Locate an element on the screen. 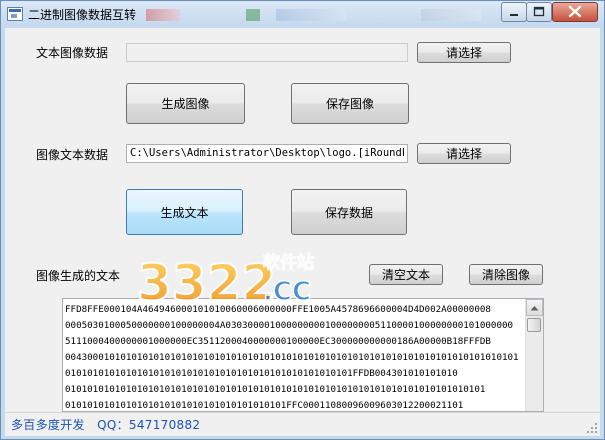 Image resolution: width=605 pixels, height=440 pixels. generate-image-button: 生成图像 is located at coordinates (185, 103).